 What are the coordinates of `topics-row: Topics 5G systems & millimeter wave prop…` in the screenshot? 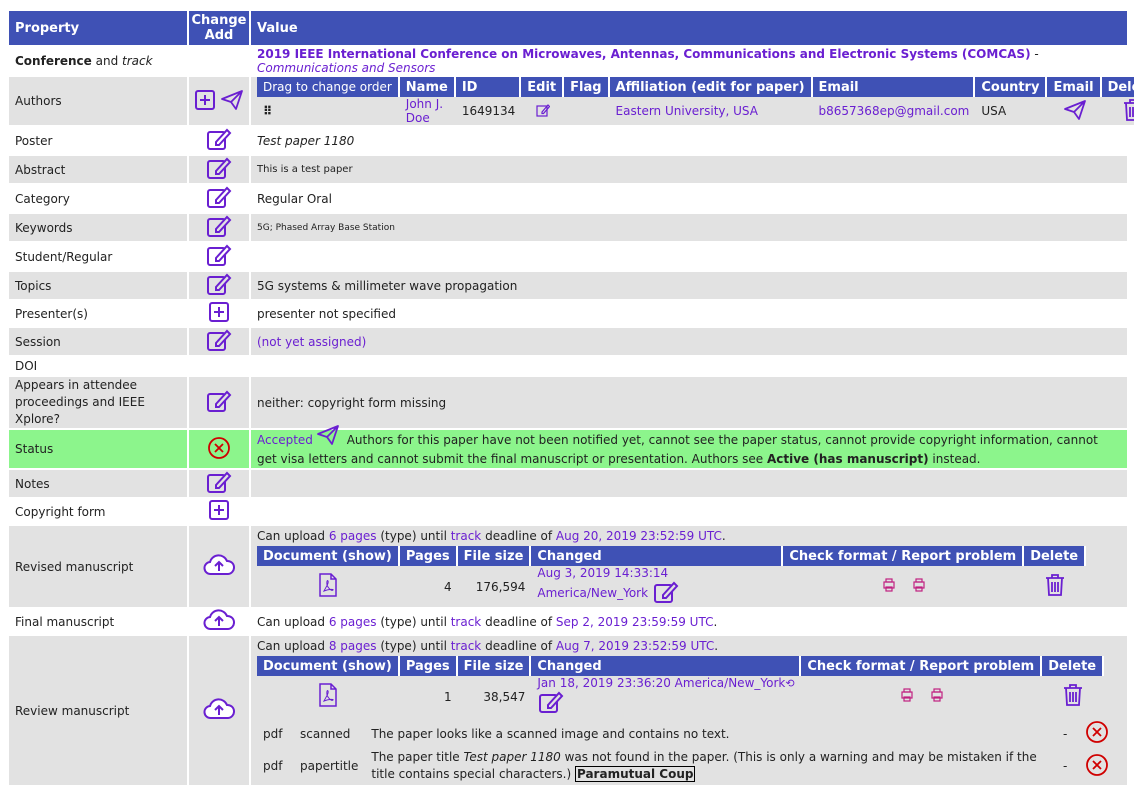 It's located at (568, 285).